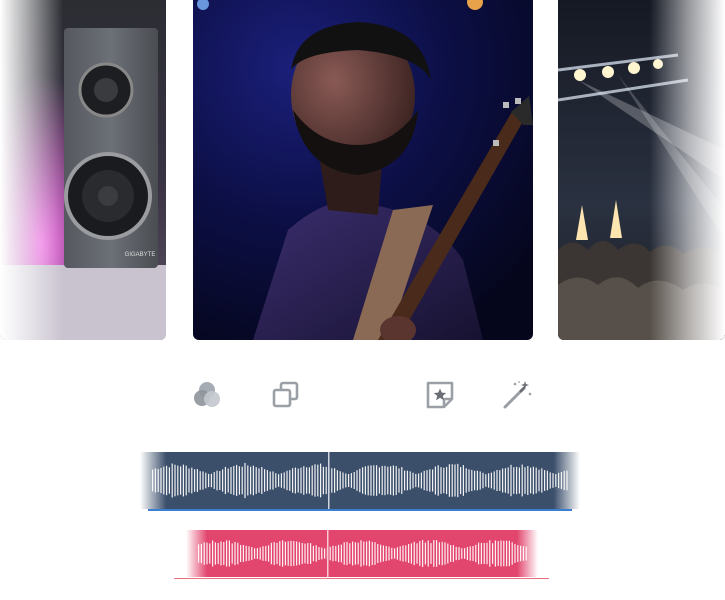  Describe the element at coordinates (329, 480) in the screenshot. I see `blue-track-playhead` at that location.